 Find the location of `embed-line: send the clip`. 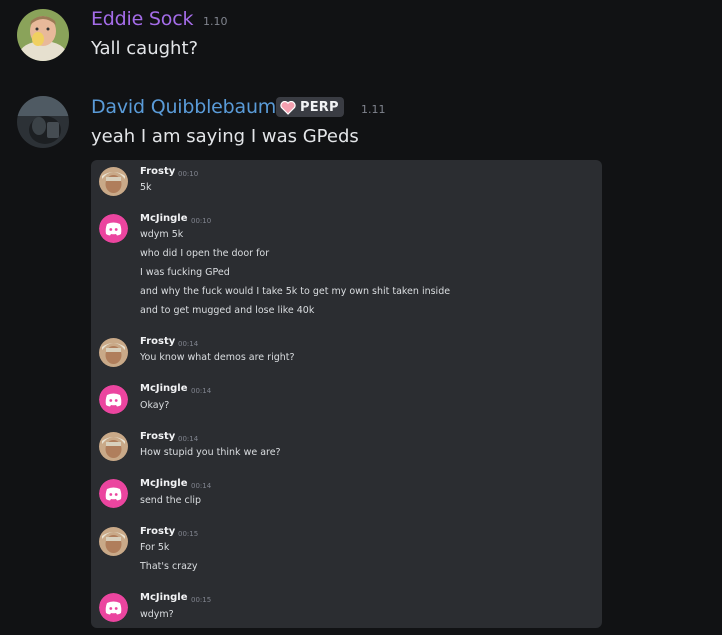

embed-line: send the clip is located at coordinates (171, 500).